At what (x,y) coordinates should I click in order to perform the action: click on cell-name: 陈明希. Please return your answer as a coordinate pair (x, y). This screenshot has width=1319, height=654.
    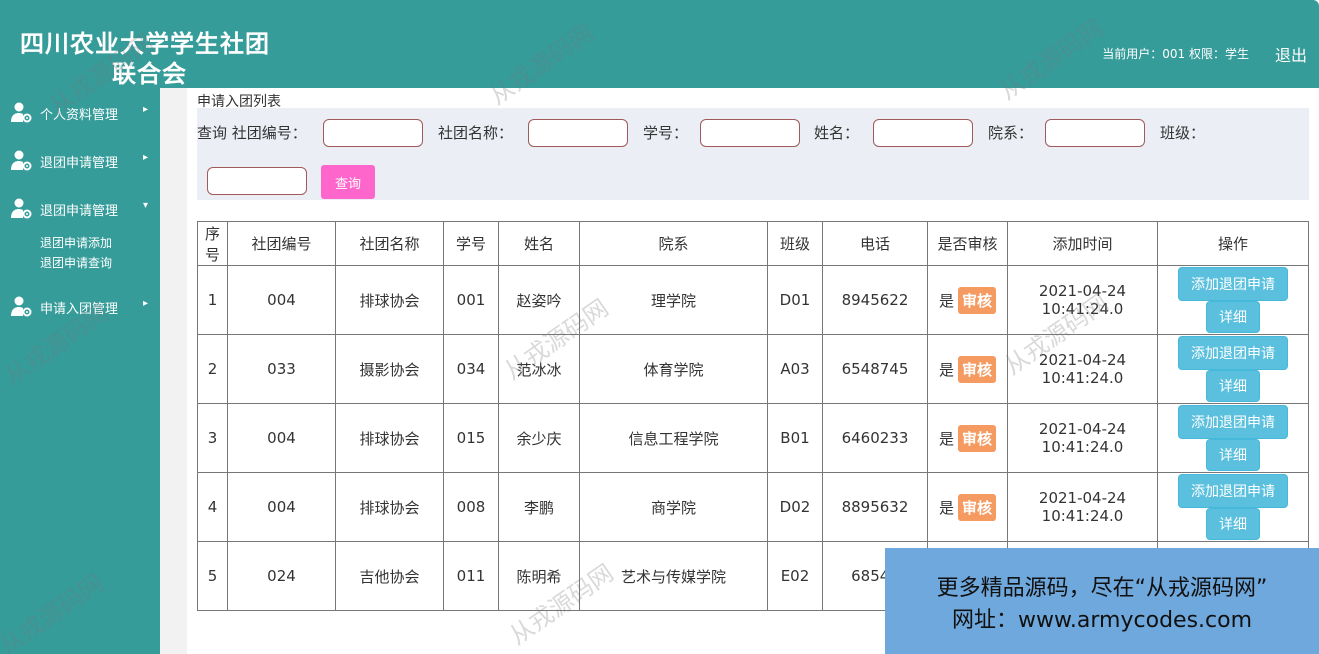
    Looking at the image, I should click on (539, 576).